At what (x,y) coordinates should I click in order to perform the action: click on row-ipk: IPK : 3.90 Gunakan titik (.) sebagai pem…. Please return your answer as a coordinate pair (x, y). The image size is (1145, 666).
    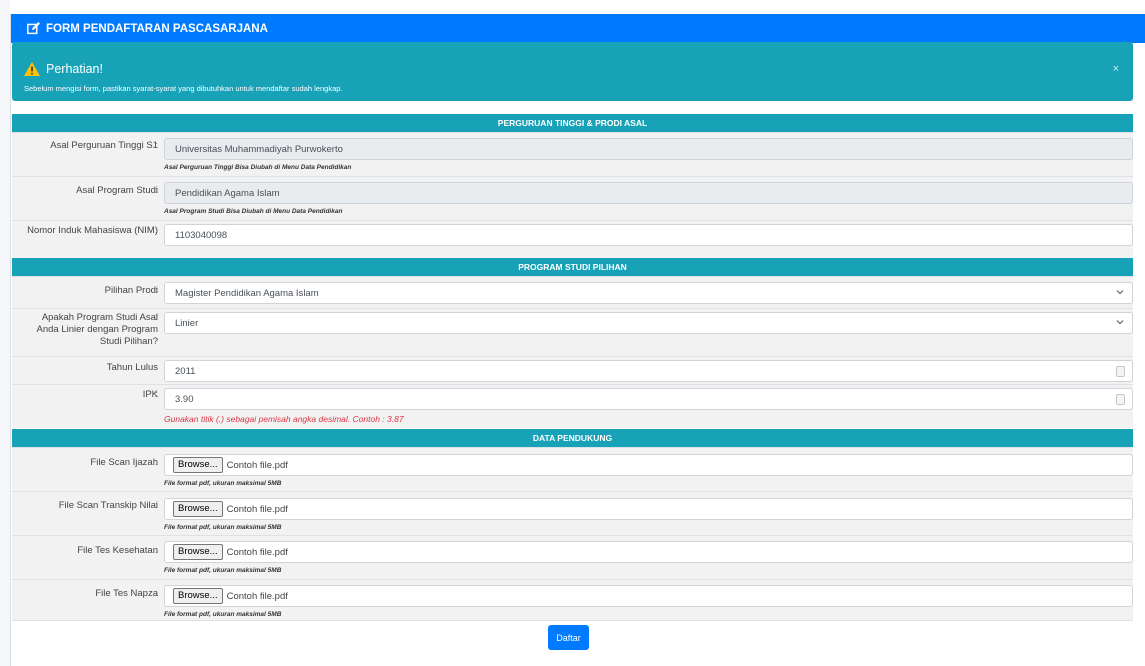
    Looking at the image, I should click on (572, 406).